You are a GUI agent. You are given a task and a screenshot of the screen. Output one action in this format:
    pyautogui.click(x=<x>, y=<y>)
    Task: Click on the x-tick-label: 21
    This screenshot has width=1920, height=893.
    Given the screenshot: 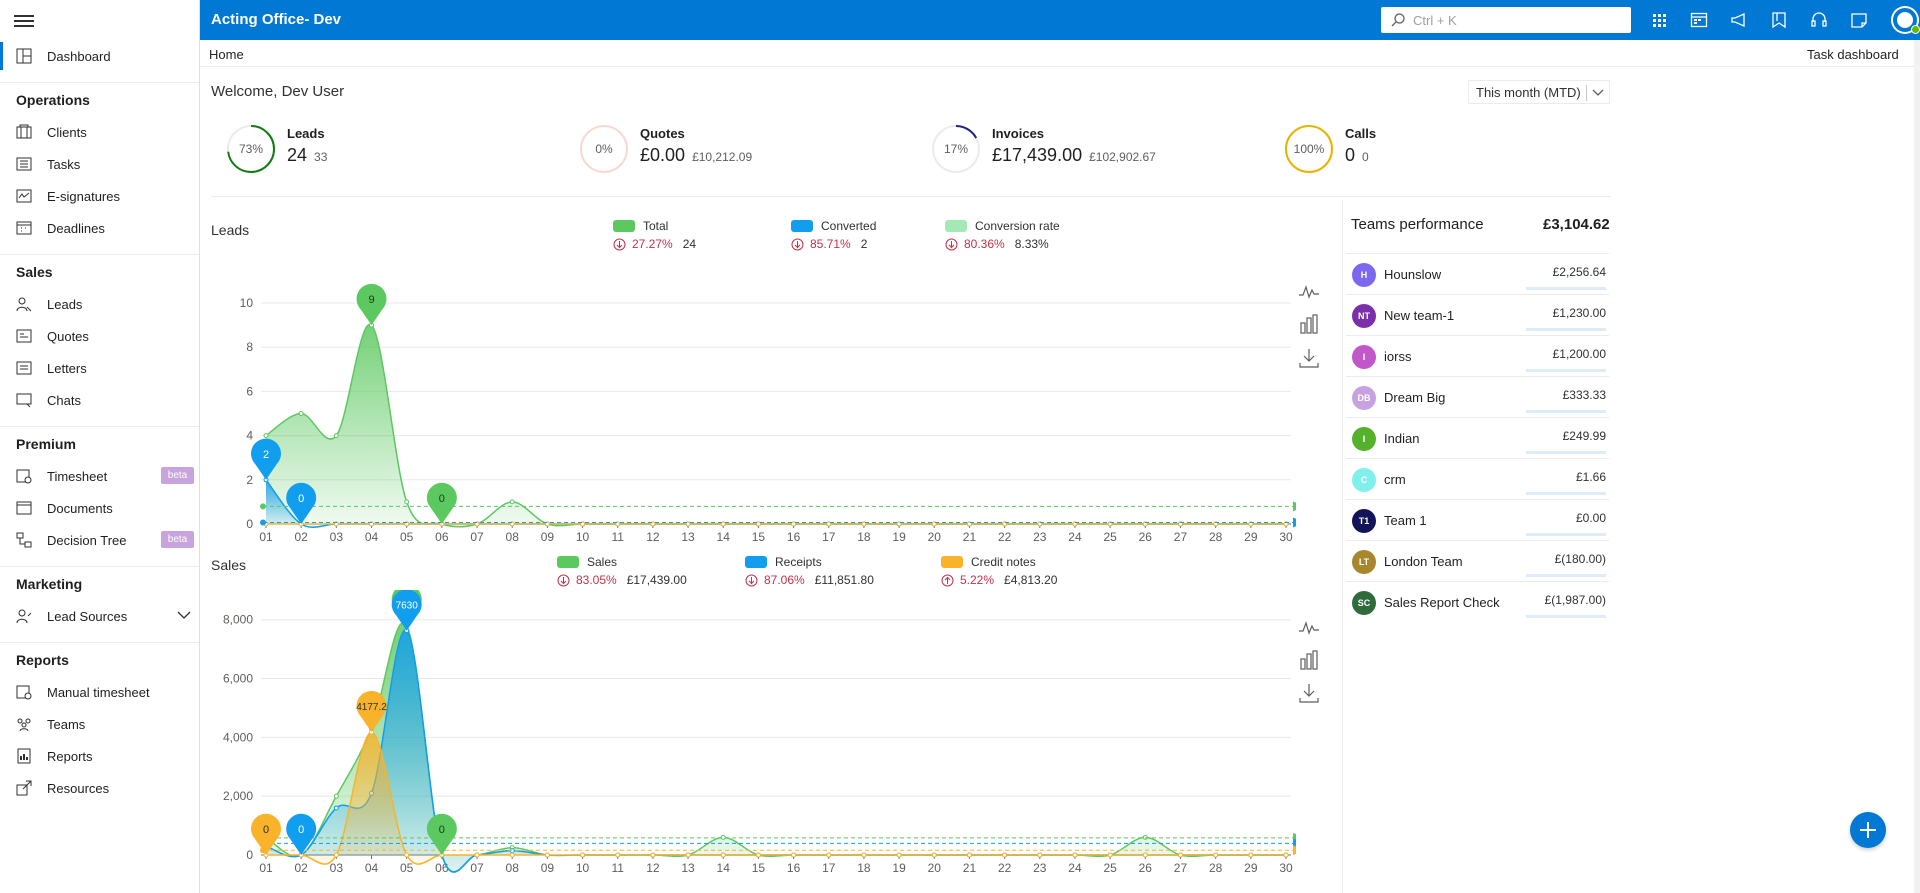 What is the action you would take?
    pyautogui.click(x=970, y=537)
    